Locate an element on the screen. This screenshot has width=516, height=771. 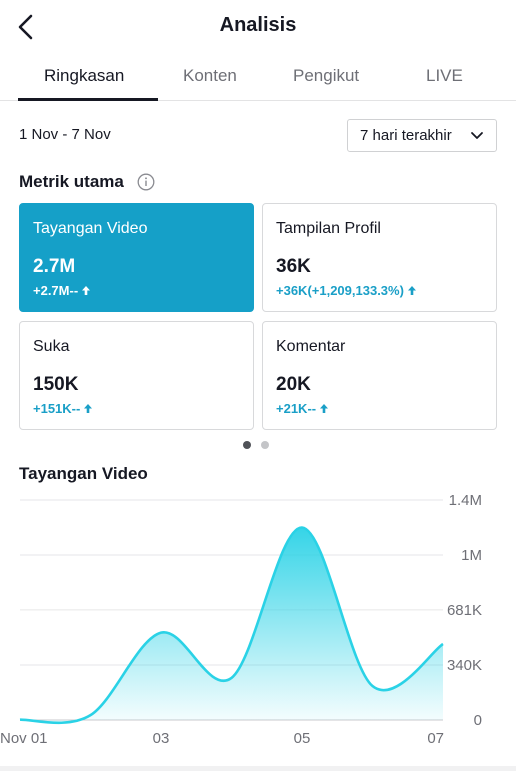
metric-delta: +36K(+1,209,133.3%) is located at coordinates (346, 290).